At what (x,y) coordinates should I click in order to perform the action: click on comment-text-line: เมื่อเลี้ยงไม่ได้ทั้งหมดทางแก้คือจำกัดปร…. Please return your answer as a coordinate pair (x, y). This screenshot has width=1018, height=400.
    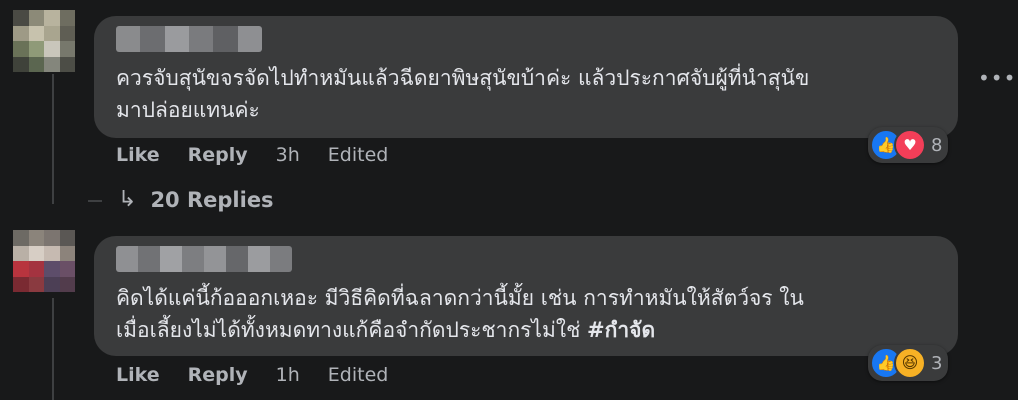
    Looking at the image, I should click on (460, 330).